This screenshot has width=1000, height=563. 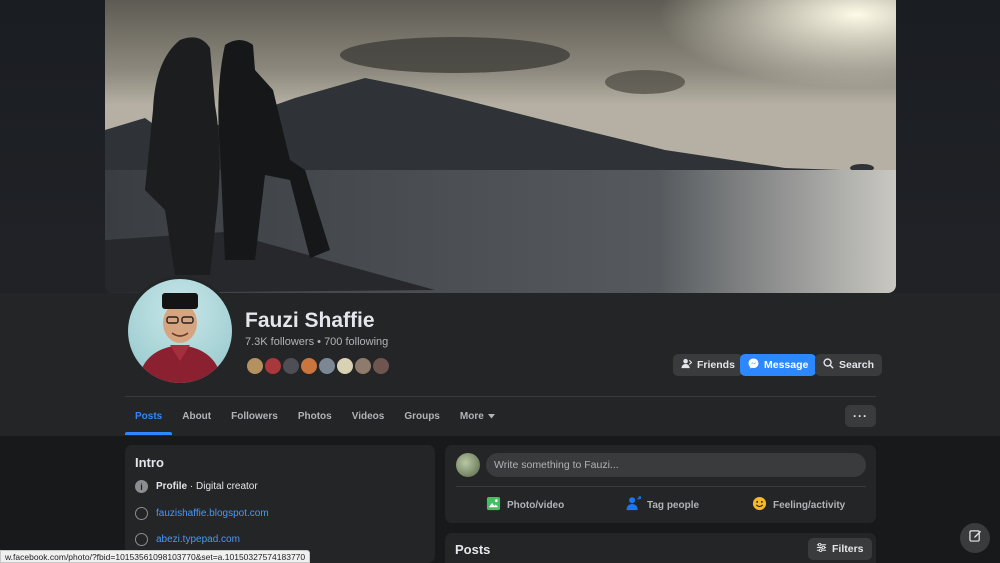 I want to click on filters-icon, so click(x=821, y=549).